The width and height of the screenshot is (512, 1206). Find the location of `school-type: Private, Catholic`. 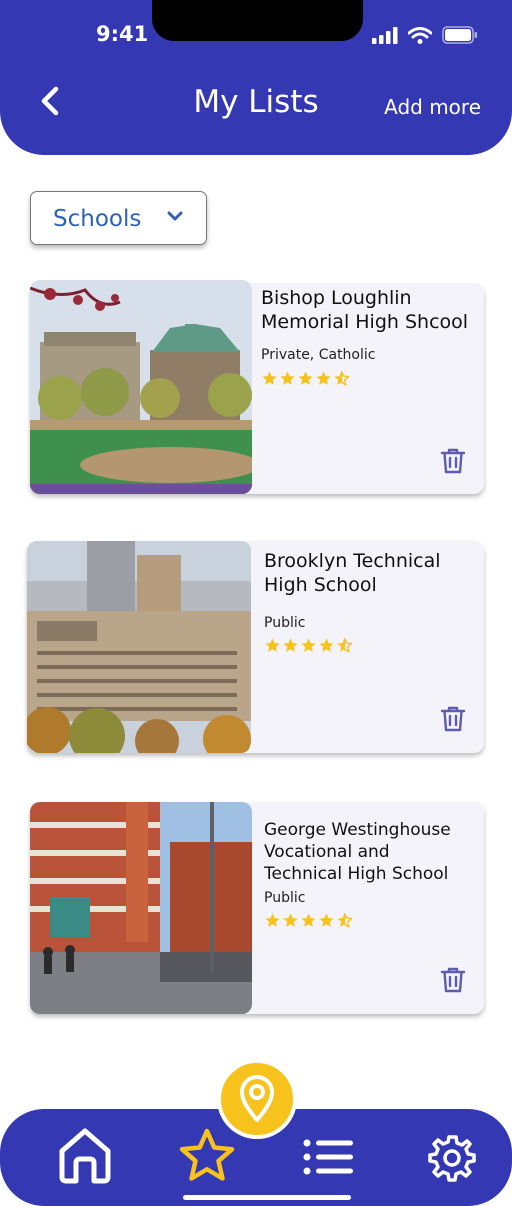

school-type: Private, Catholic is located at coordinates (318, 355).